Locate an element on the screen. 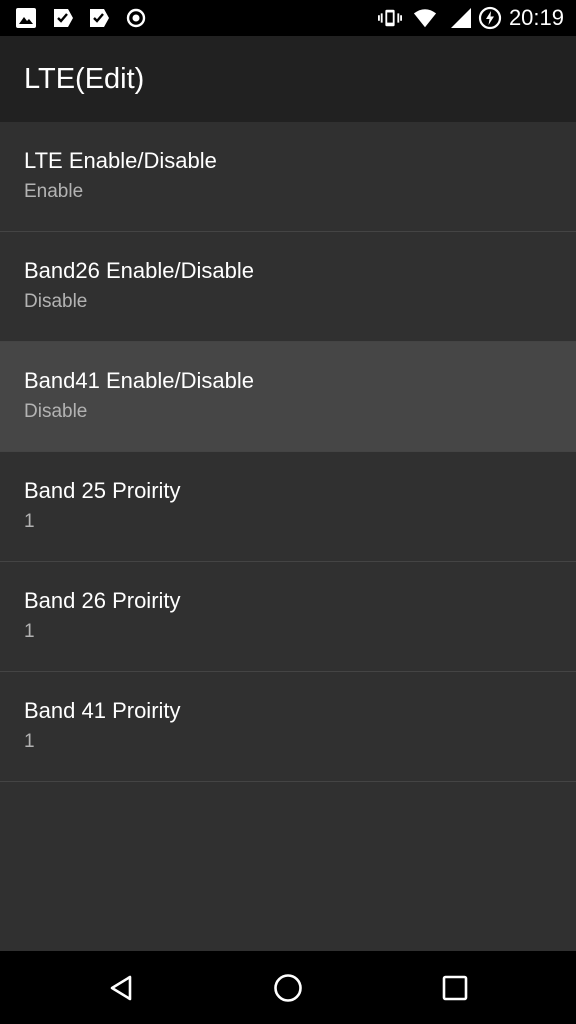 Image resolution: width=576 pixels, height=1024 pixels. pref-title: LTE Enable/Disable is located at coordinates (120, 160).